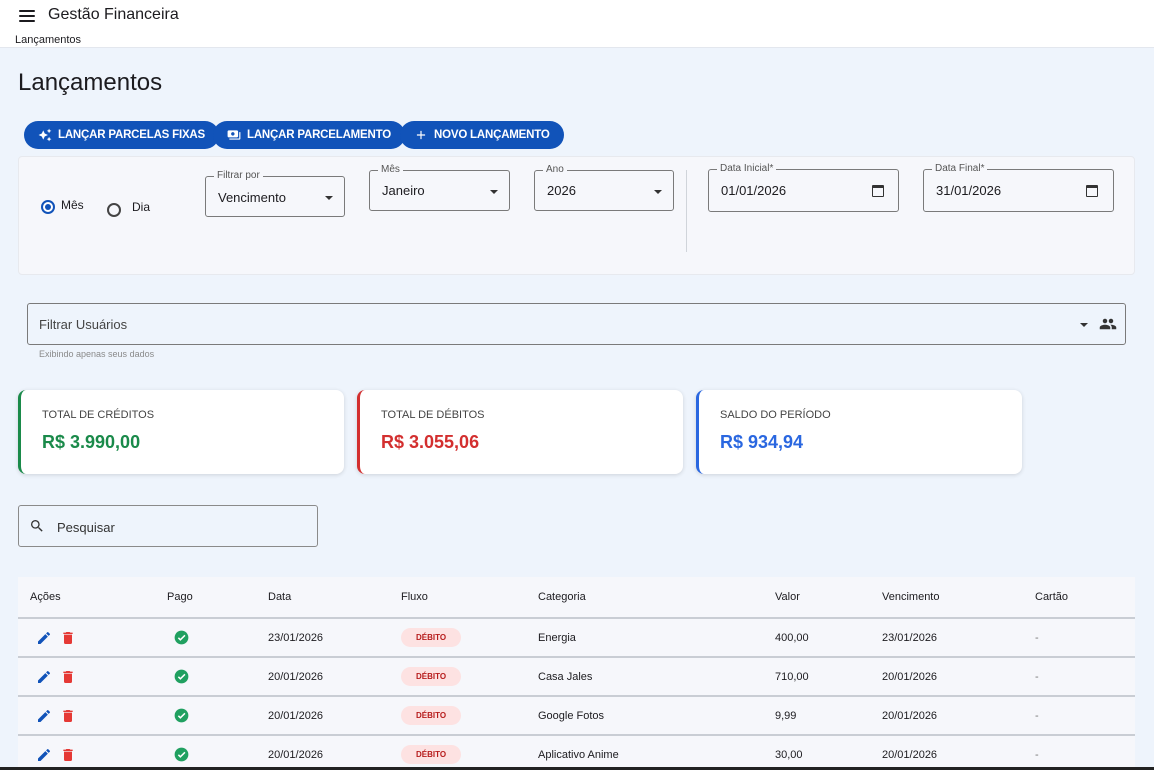 This screenshot has width=1154, height=770. Describe the element at coordinates (555, 169) in the screenshot. I see `year-label: Ano` at that location.